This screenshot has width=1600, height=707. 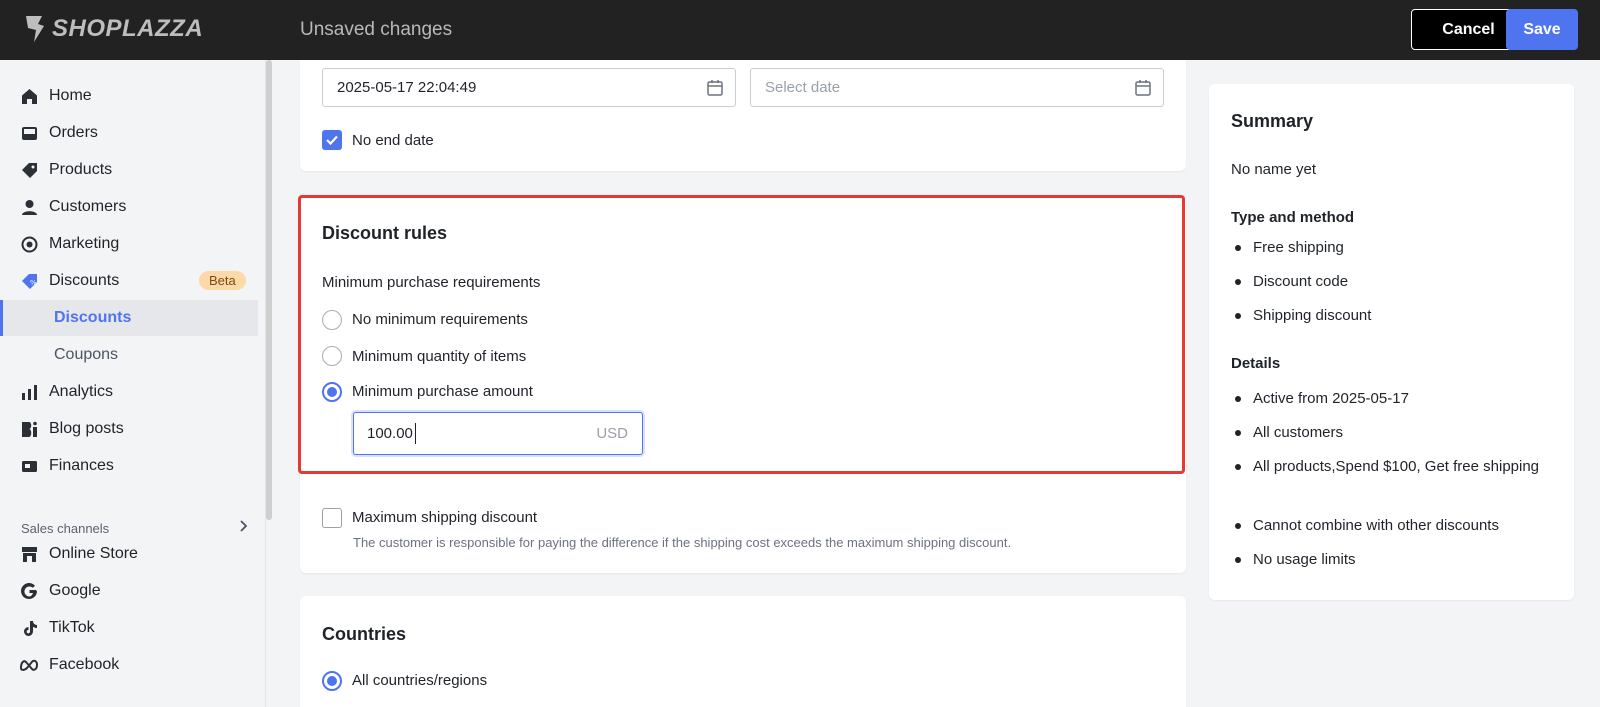 What do you see at coordinates (129, 207) in the screenshot?
I see `sidebar-item-customers: Customers` at bounding box center [129, 207].